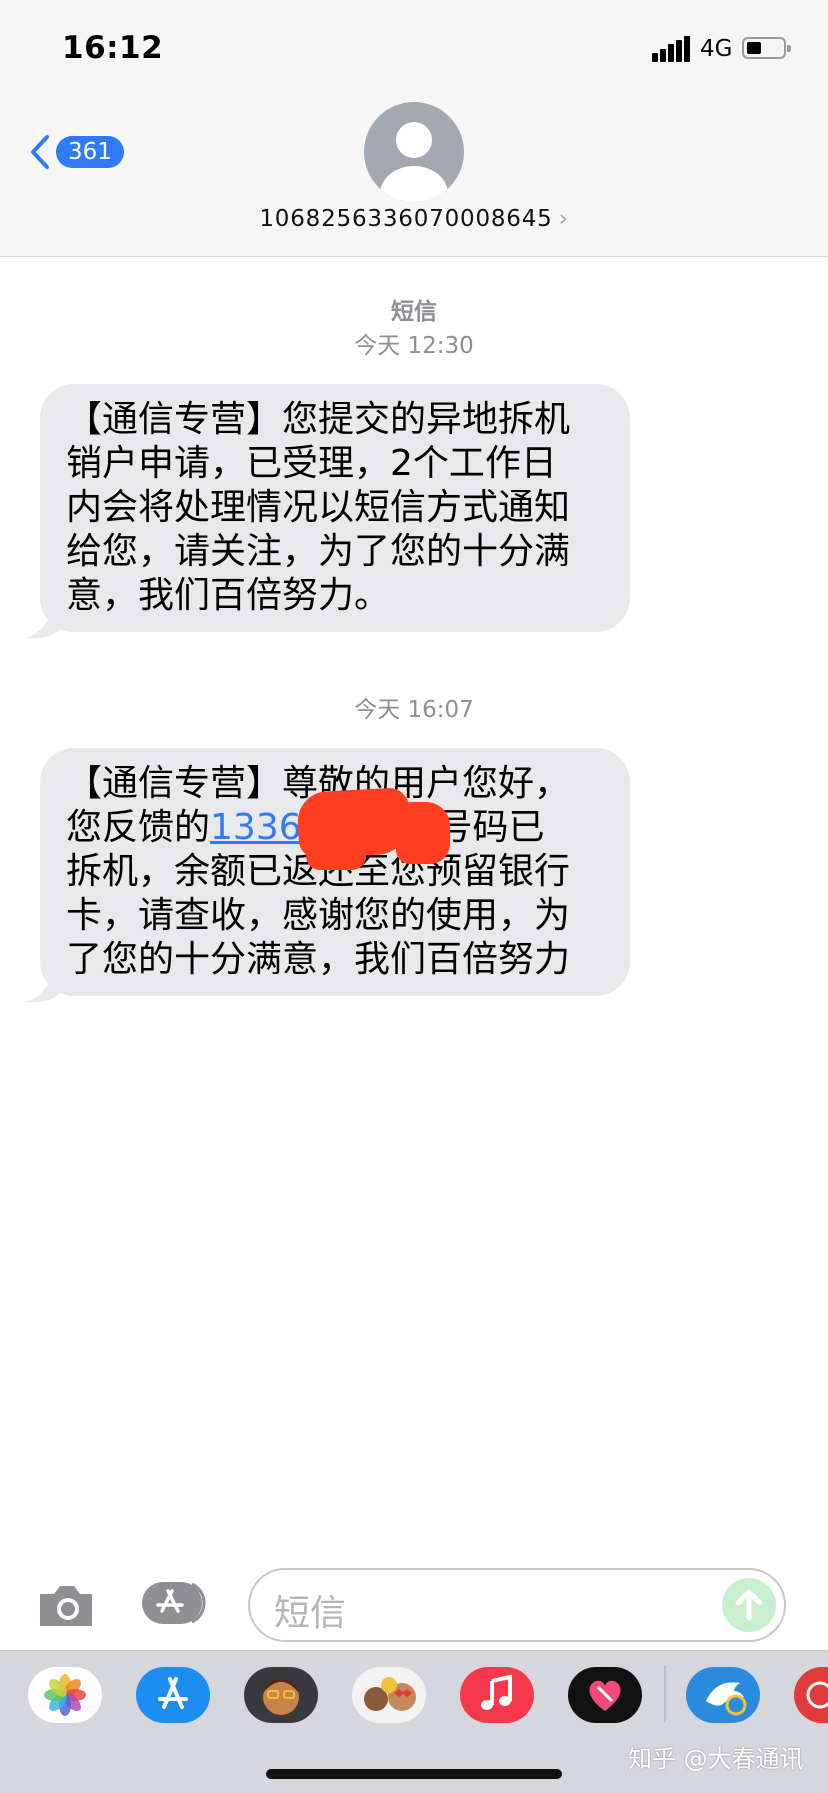 The height and width of the screenshot is (1793, 828). I want to click on message-line: 了您的十分满意，我们百倍努力, so click(318, 959).